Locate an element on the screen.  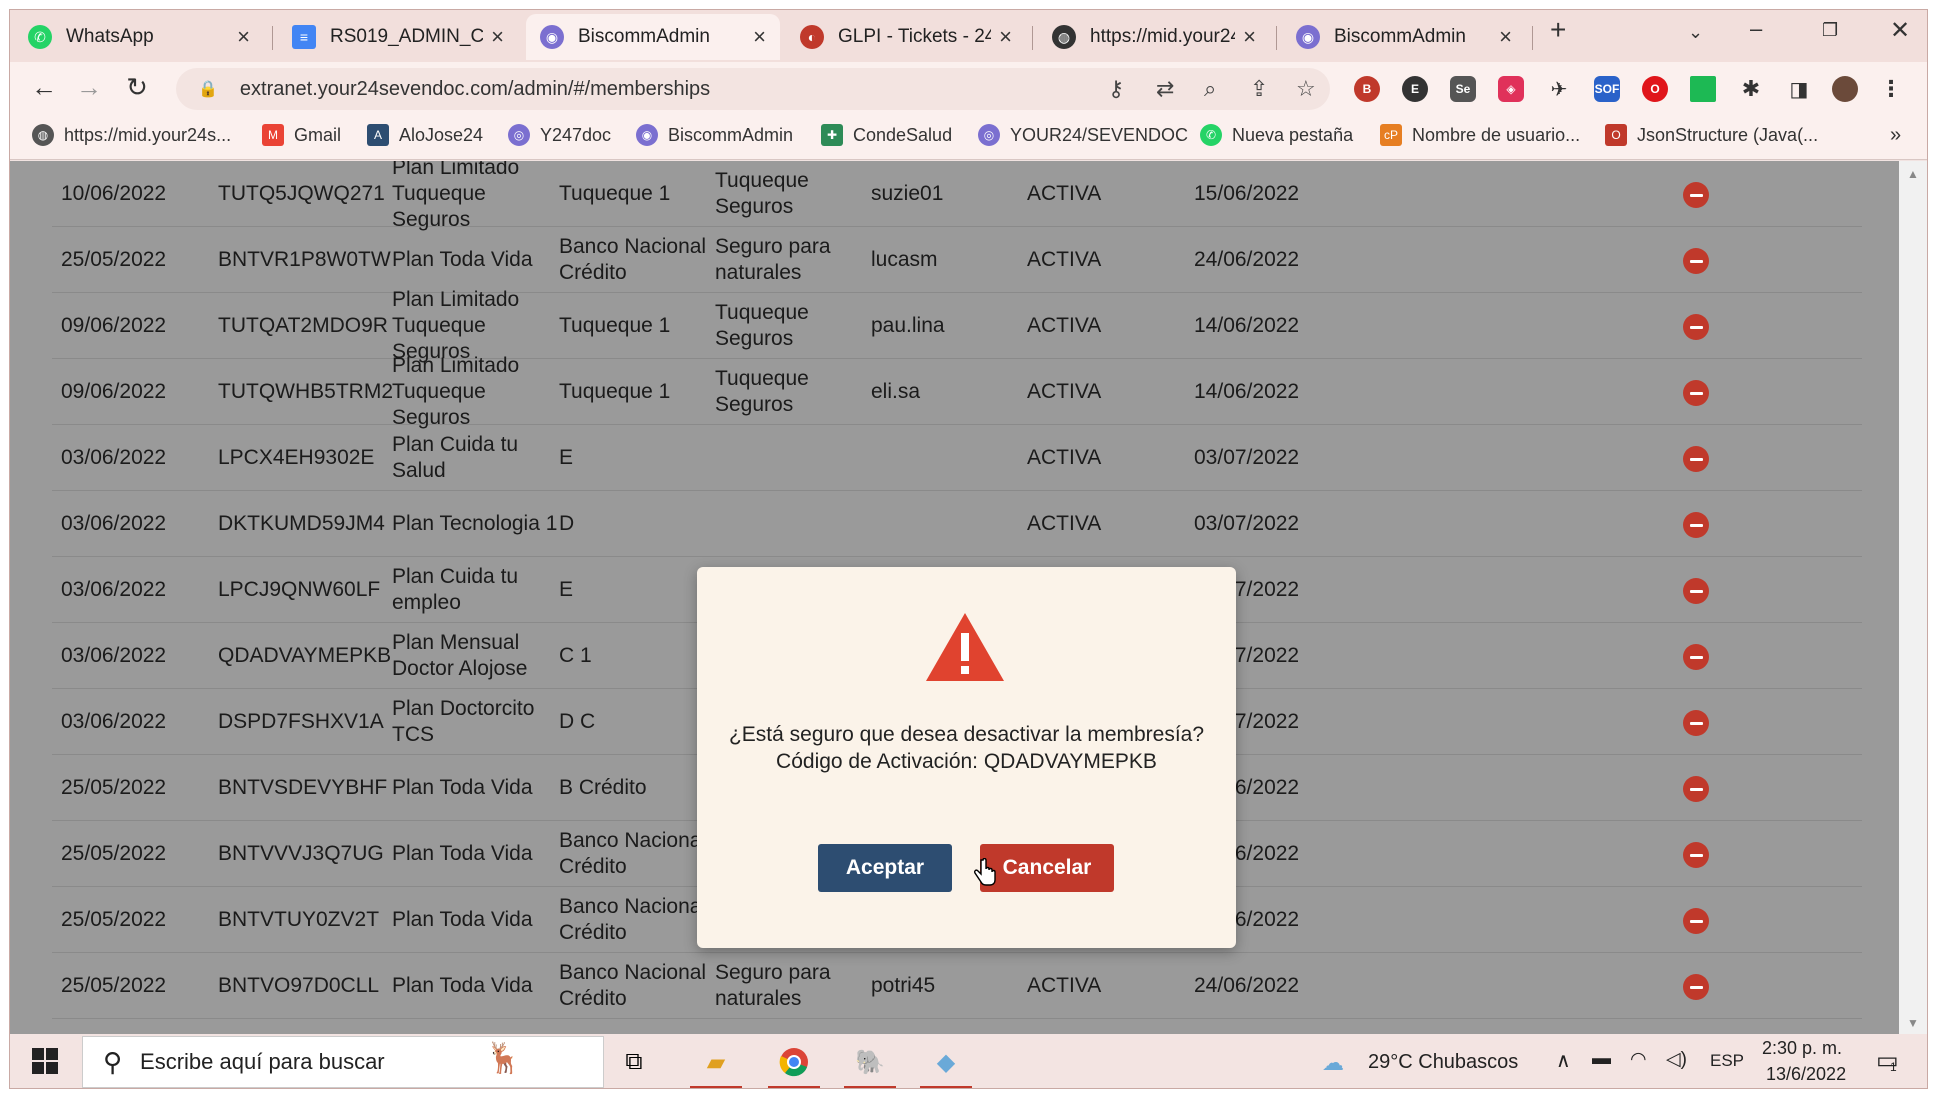
back-icon: ← is located at coordinates (44, 87).